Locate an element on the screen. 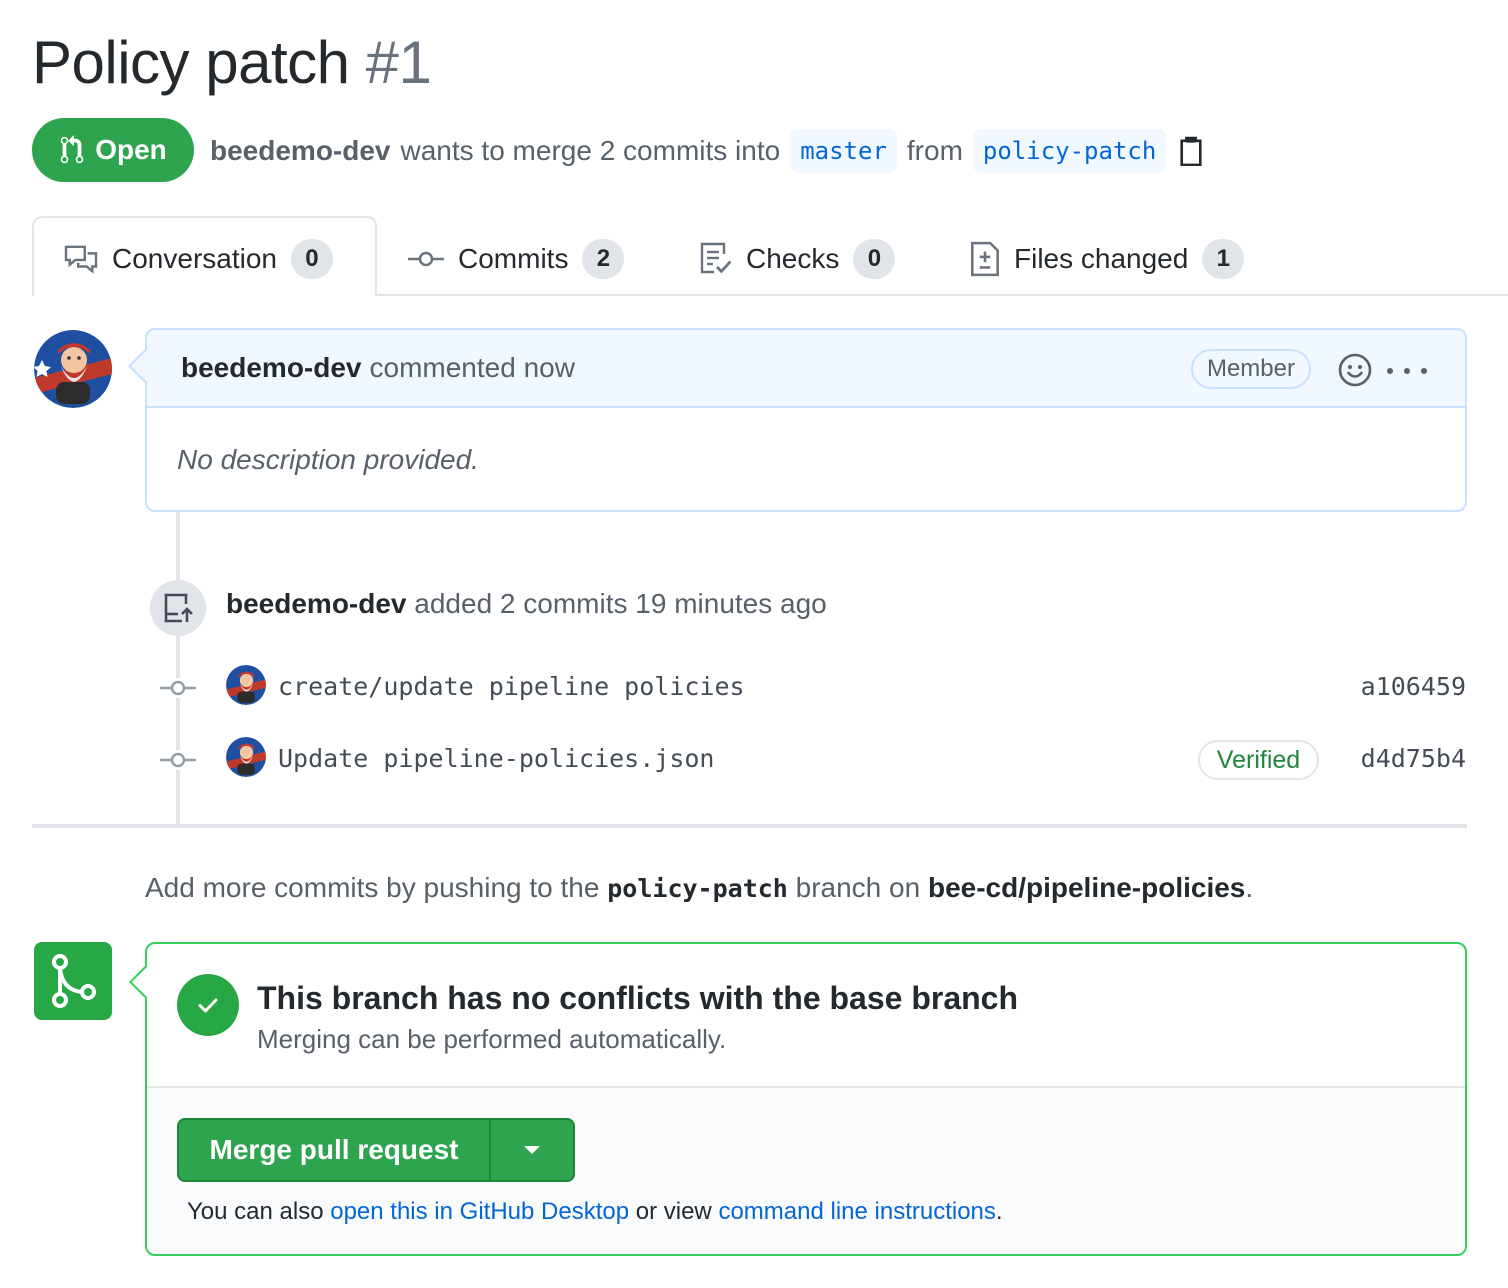 The image size is (1508, 1288). clipboard-copy-icon is located at coordinates (1191, 151).